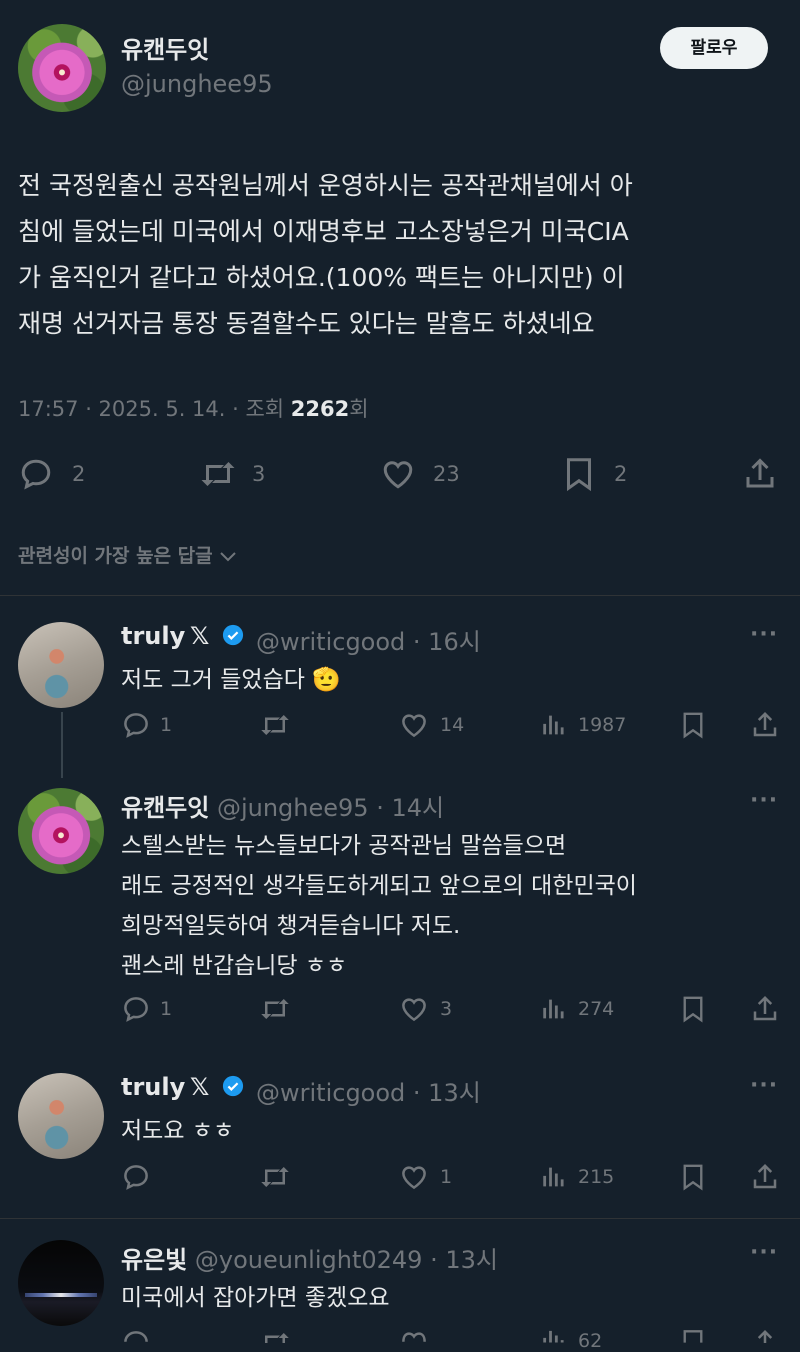  I want to click on like-count: 14, so click(452, 725).